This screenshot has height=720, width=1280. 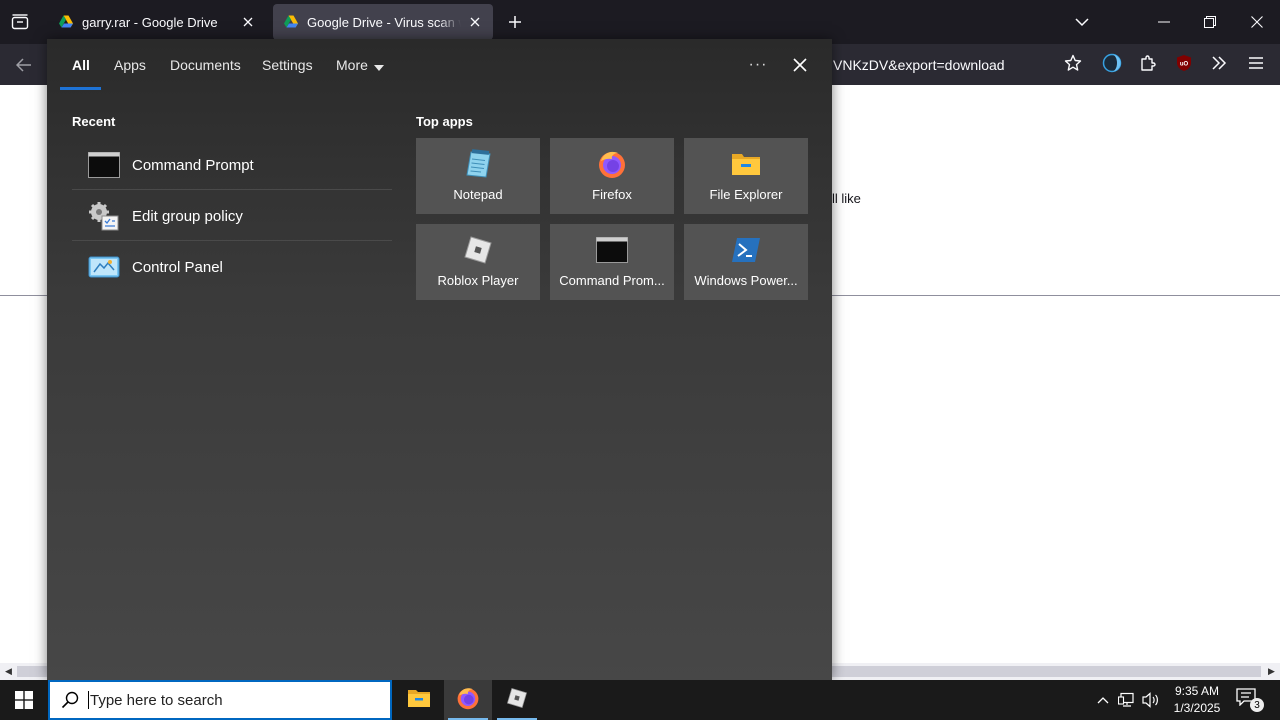 I want to click on taskbar-firefox, so click(x=468, y=700).